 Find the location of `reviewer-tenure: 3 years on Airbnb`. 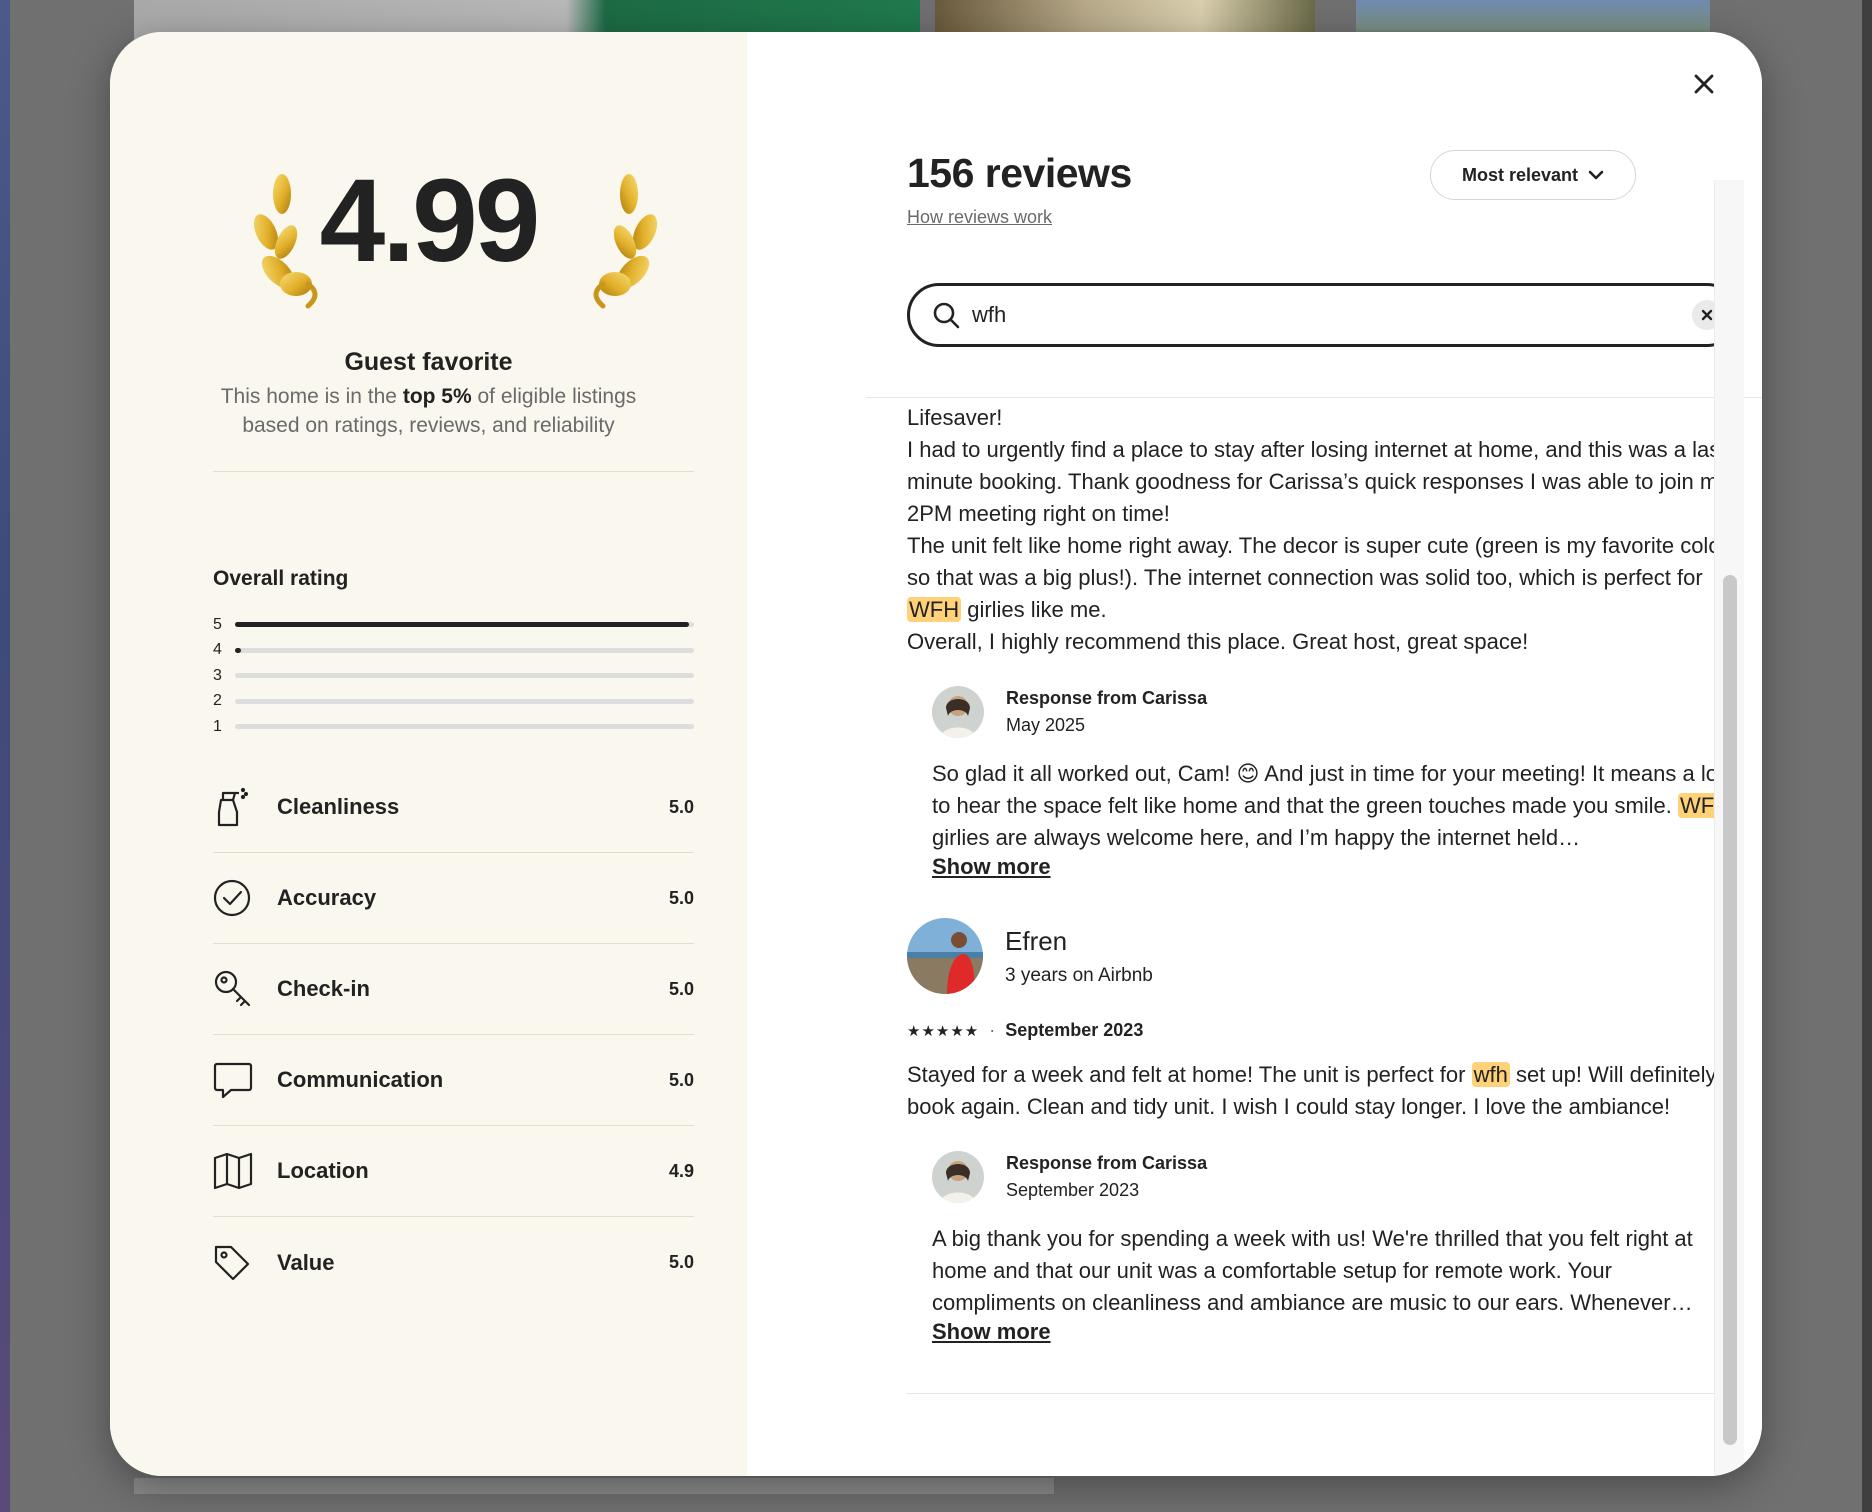

reviewer-tenure: 3 years on Airbnb is located at coordinates (1079, 975).